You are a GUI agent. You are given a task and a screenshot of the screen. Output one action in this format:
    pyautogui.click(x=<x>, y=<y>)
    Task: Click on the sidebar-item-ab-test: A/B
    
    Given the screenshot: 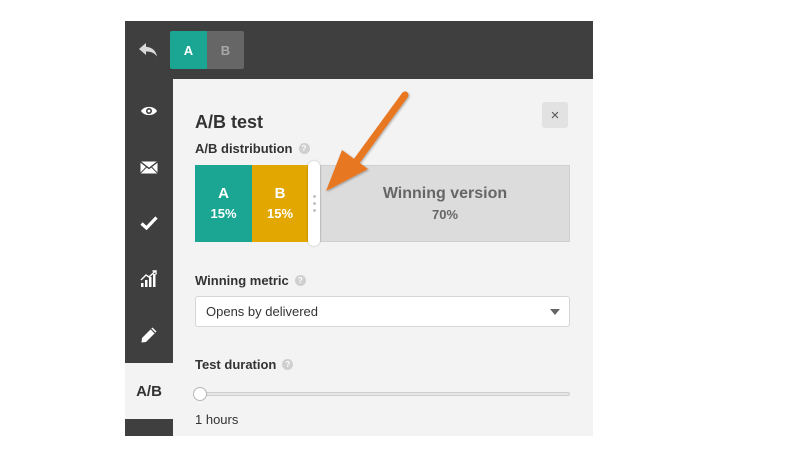 What is the action you would take?
    pyautogui.click(x=149, y=391)
    